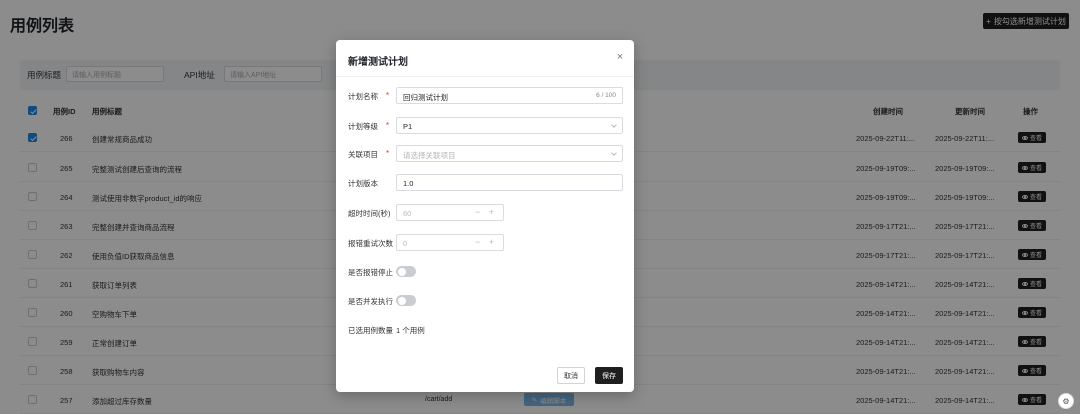 This screenshot has height=414, width=1080. What do you see at coordinates (509, 95) in the screenshot?
I see `plan-name-input: 回归测试计划 6 / 100` at bounding box center [509, 95].